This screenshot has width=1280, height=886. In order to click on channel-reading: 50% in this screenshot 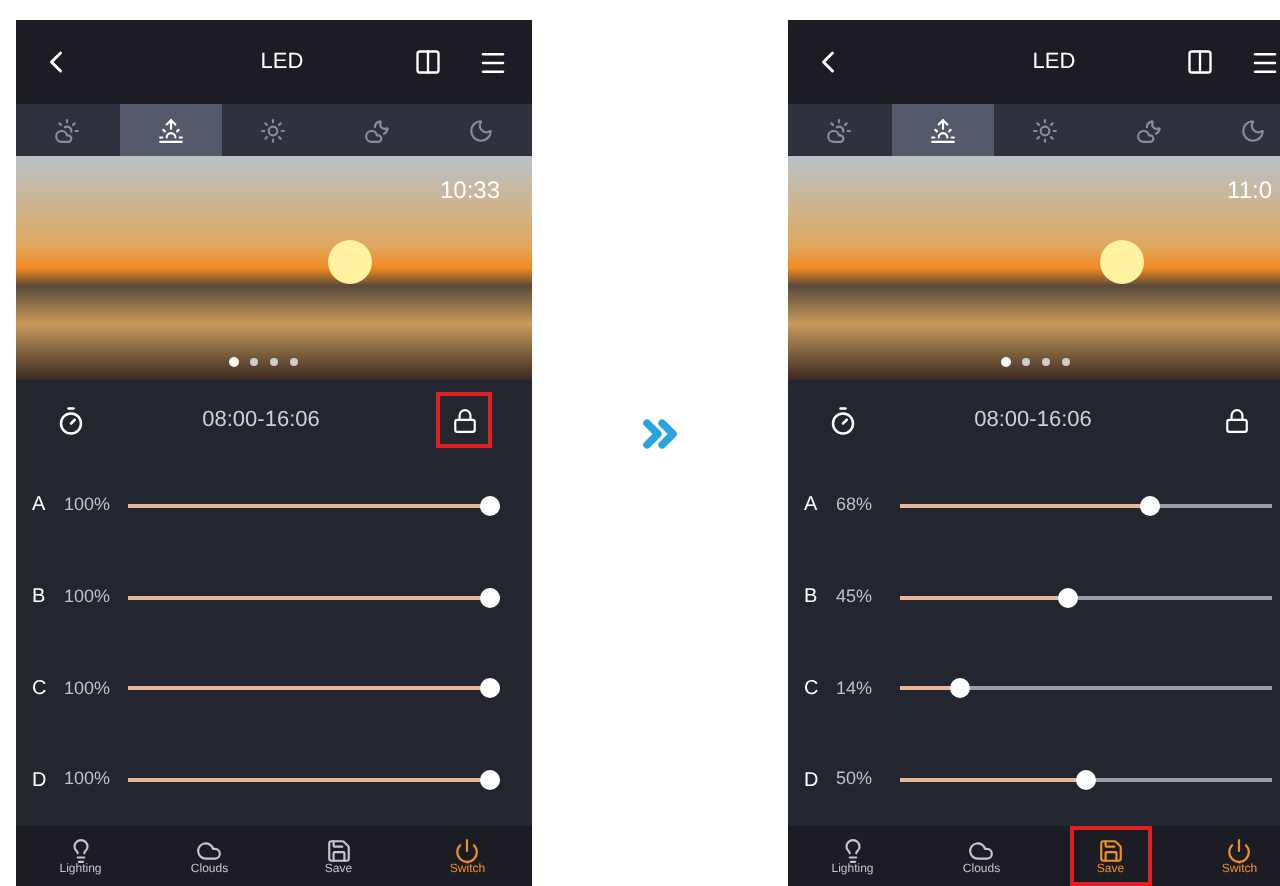, I will do `click(855, 779)`.